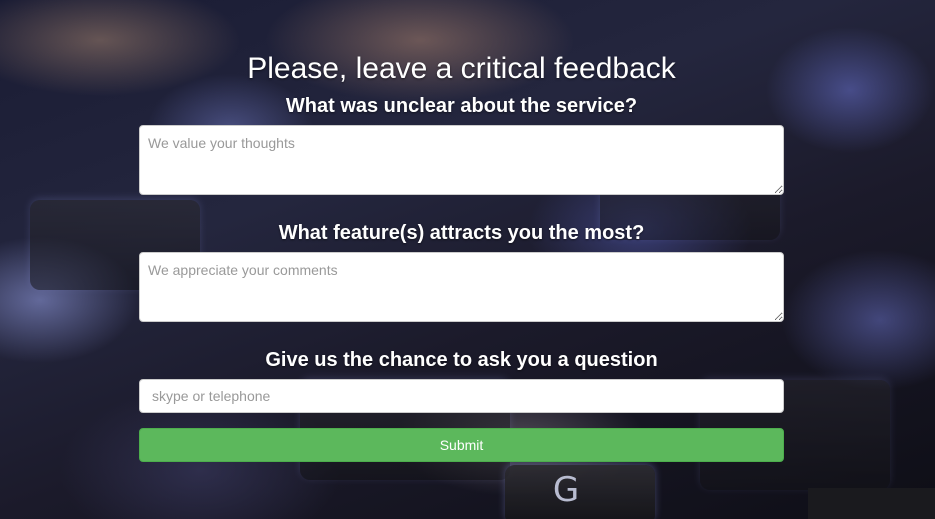 This screenshot has height=519, width=935. I want to click on corner-overlay, so click(871, 503).